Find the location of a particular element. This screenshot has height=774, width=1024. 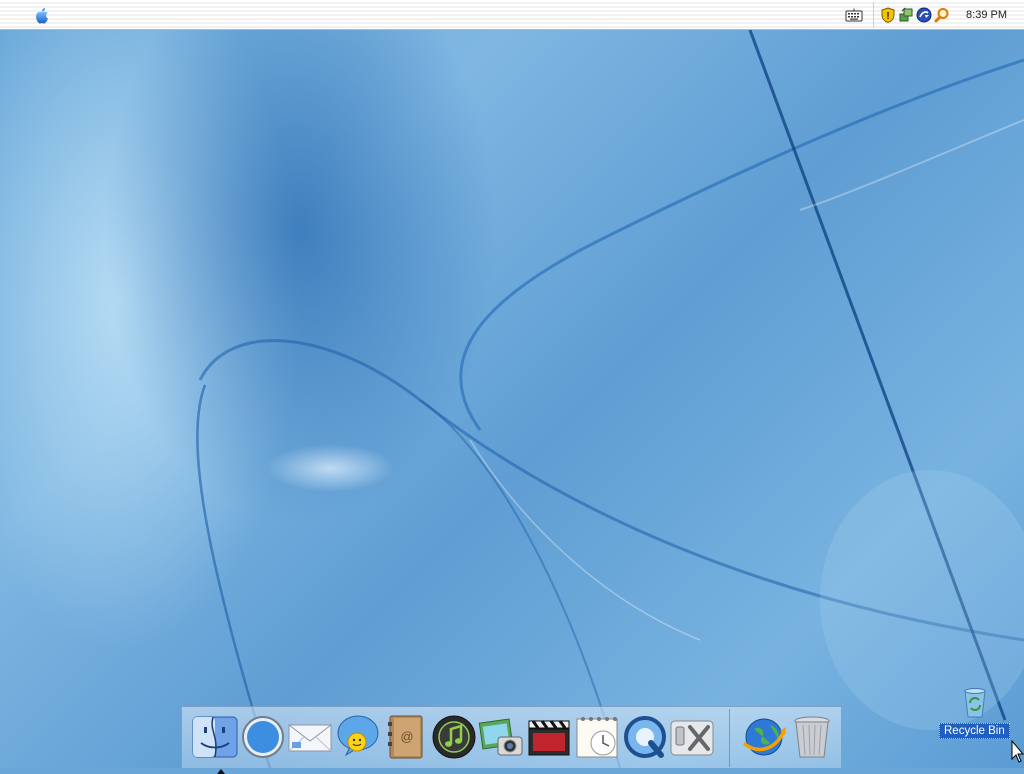

recycle-bin-icon is located at coordinates (975, 702).